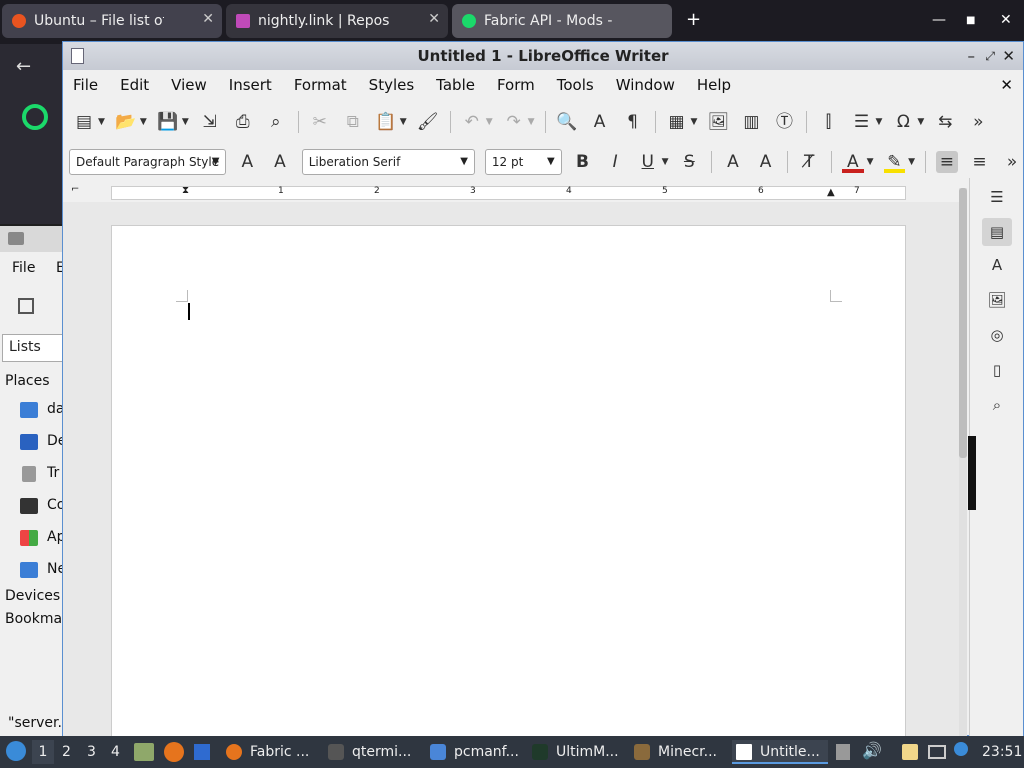  Describe the element at coordinates (26, 306) in the screenshot. I see `new-window-icon` at that location.